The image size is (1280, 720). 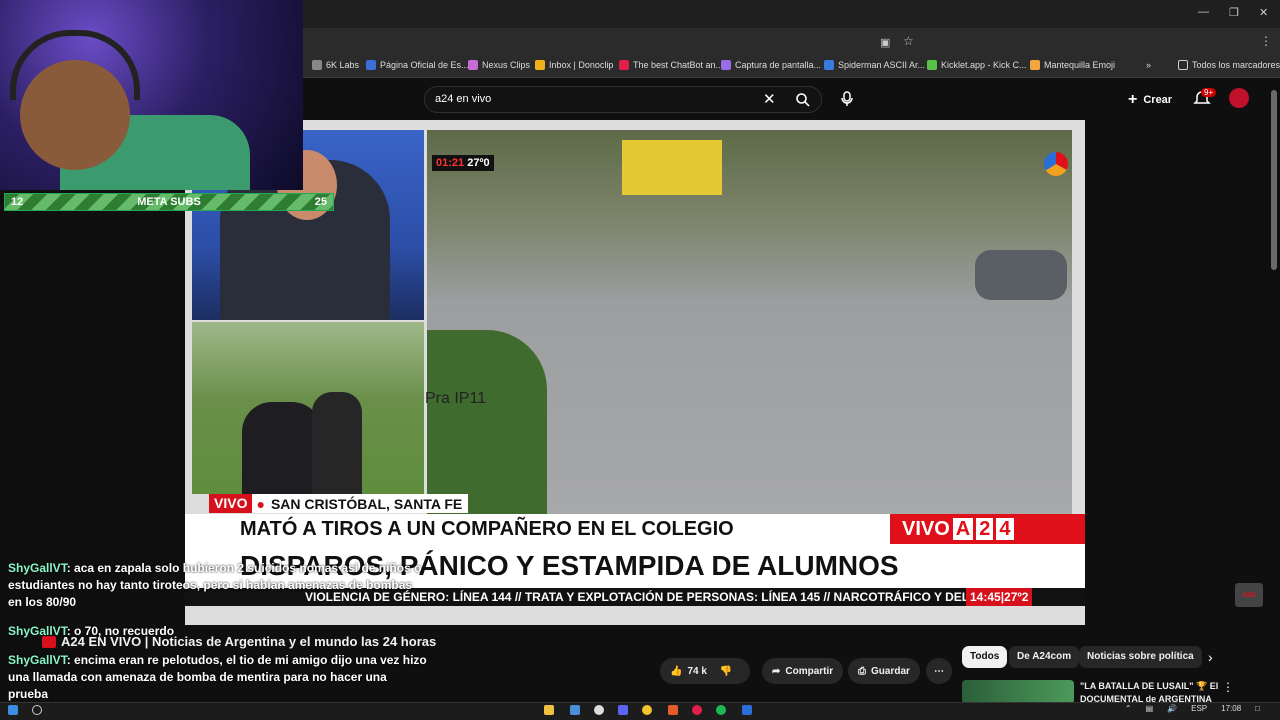 What do you see at coordinates (697, 710) in the screenshot?
I see `media-app-icon` at bounding box center [697, 710].